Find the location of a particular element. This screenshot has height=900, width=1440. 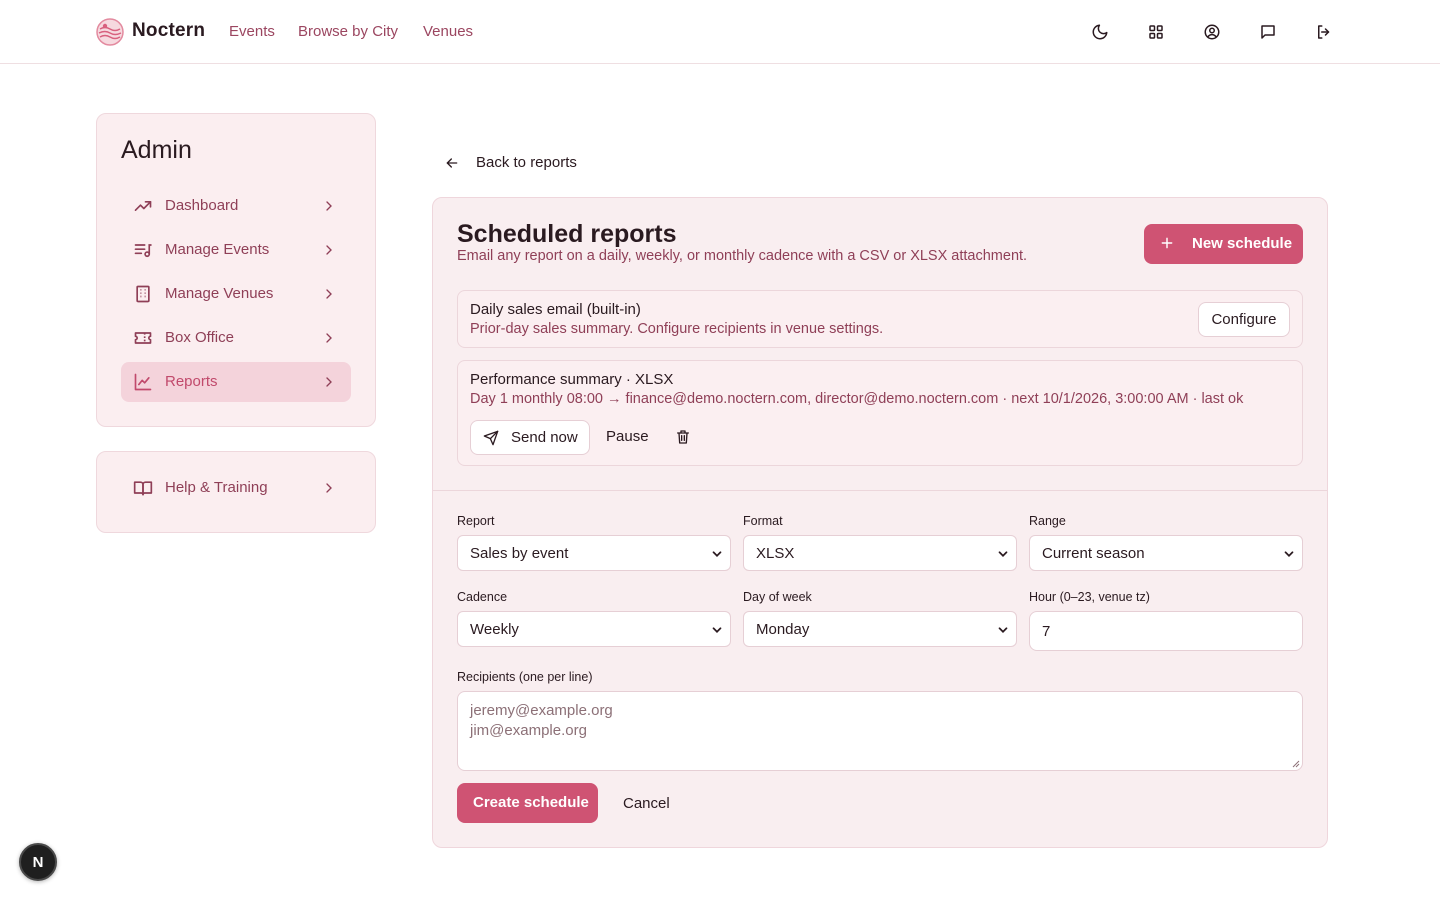

recipient-line: jim@example.org is located at coordinates (528, 730).